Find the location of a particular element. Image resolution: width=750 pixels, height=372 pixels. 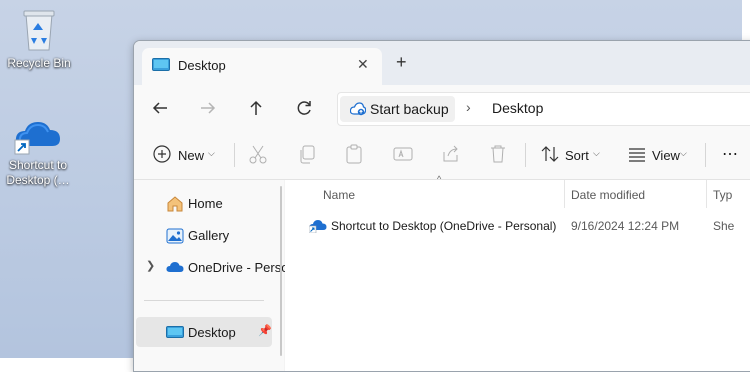

tab-bar: Desktop ✕ + is located at coordinates (442, 63).